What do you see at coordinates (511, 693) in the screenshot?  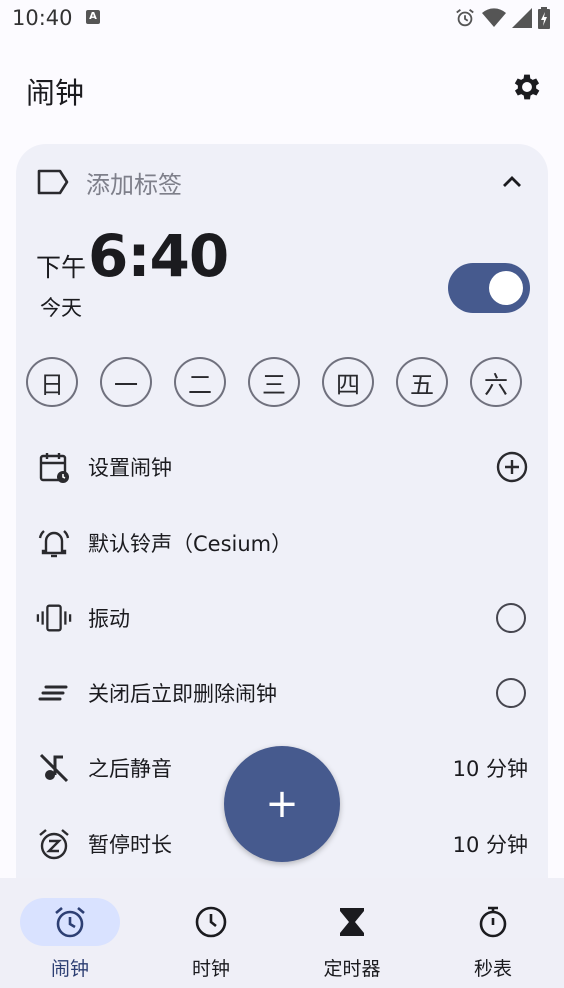 I see `delete-after-dismiss-checkbox` at bounding box center [511, 693].